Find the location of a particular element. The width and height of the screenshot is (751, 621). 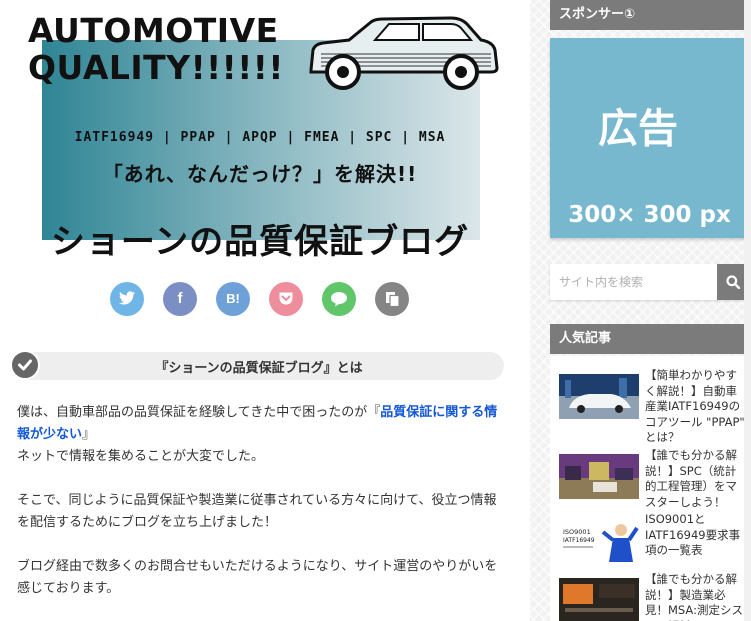

iso-thumbnail: ISO9001 IATF16949 is located at coordinates (599, 540).